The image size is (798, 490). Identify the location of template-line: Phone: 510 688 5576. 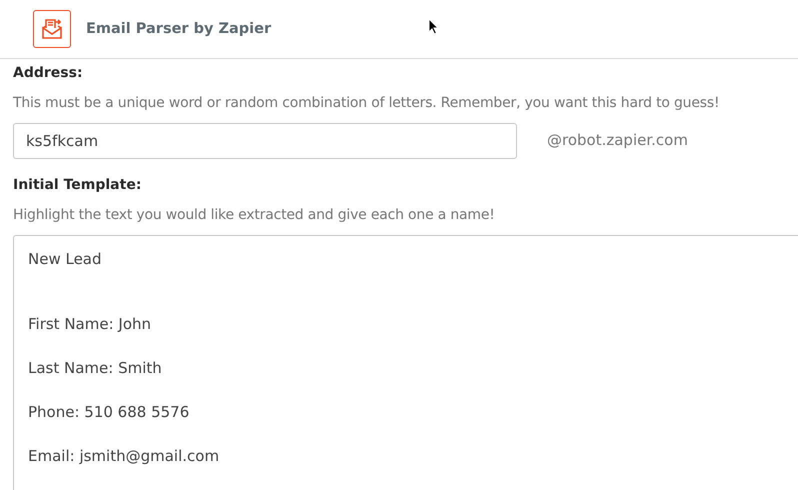
(109, 412).